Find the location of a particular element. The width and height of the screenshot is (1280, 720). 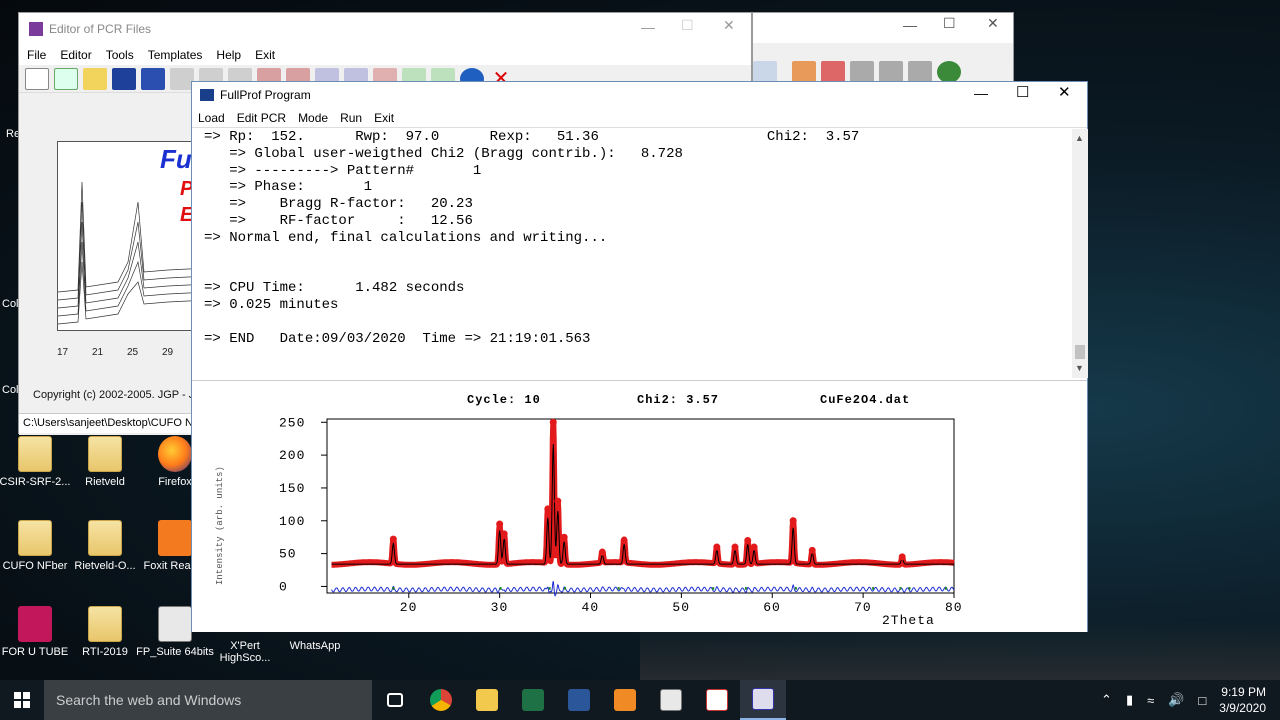

desktop-icon-label: WhatsApp is located at coordinates (315, 646).